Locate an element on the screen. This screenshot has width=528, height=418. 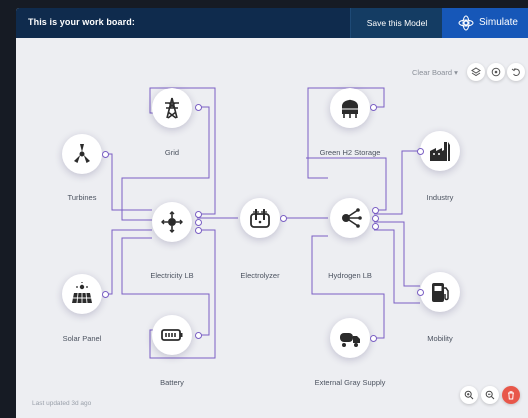
last-updated-text: Last updated 3d ago is located at coordinates (62, 403).